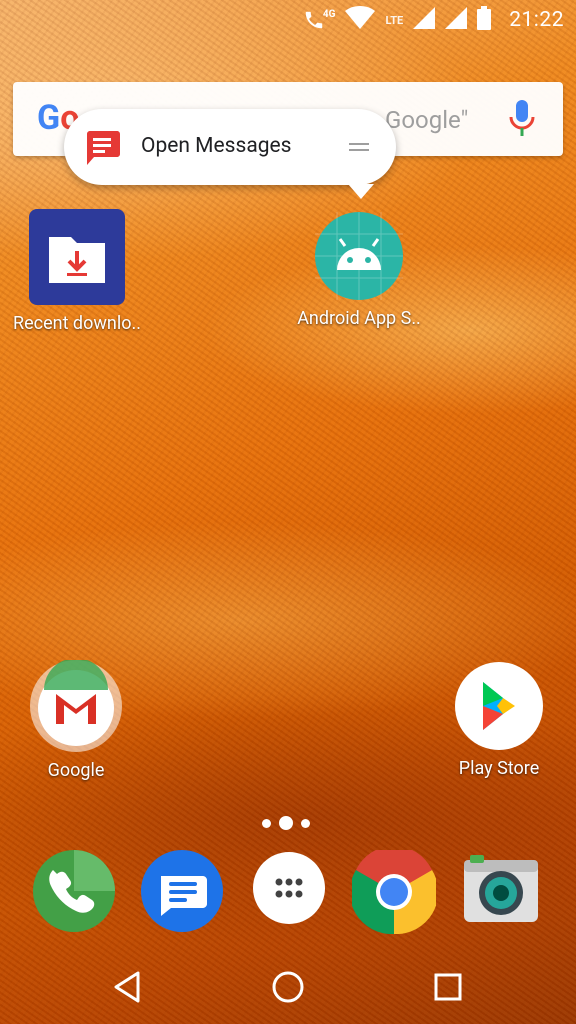  I want to click on navigation-bar, so click(288, 987).